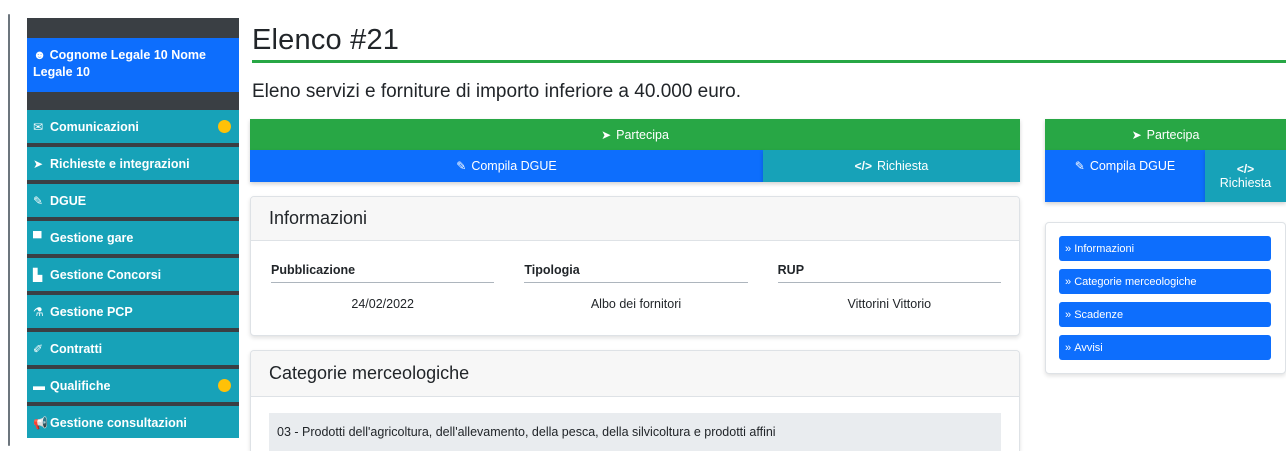 This screenshot has width=1286, height=451. What do you see at coordinates (383, 287) in the screenshot?
I see `info-column-pubblicazione: Pubblicazione 24/02/2022` at bounding box center [383, 287].